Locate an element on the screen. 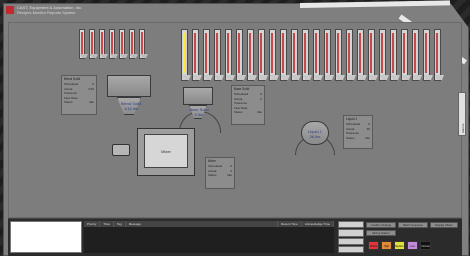 This screenshot has height=256, width=470. legend-medium: Medium is located at coordinates (399, 245).